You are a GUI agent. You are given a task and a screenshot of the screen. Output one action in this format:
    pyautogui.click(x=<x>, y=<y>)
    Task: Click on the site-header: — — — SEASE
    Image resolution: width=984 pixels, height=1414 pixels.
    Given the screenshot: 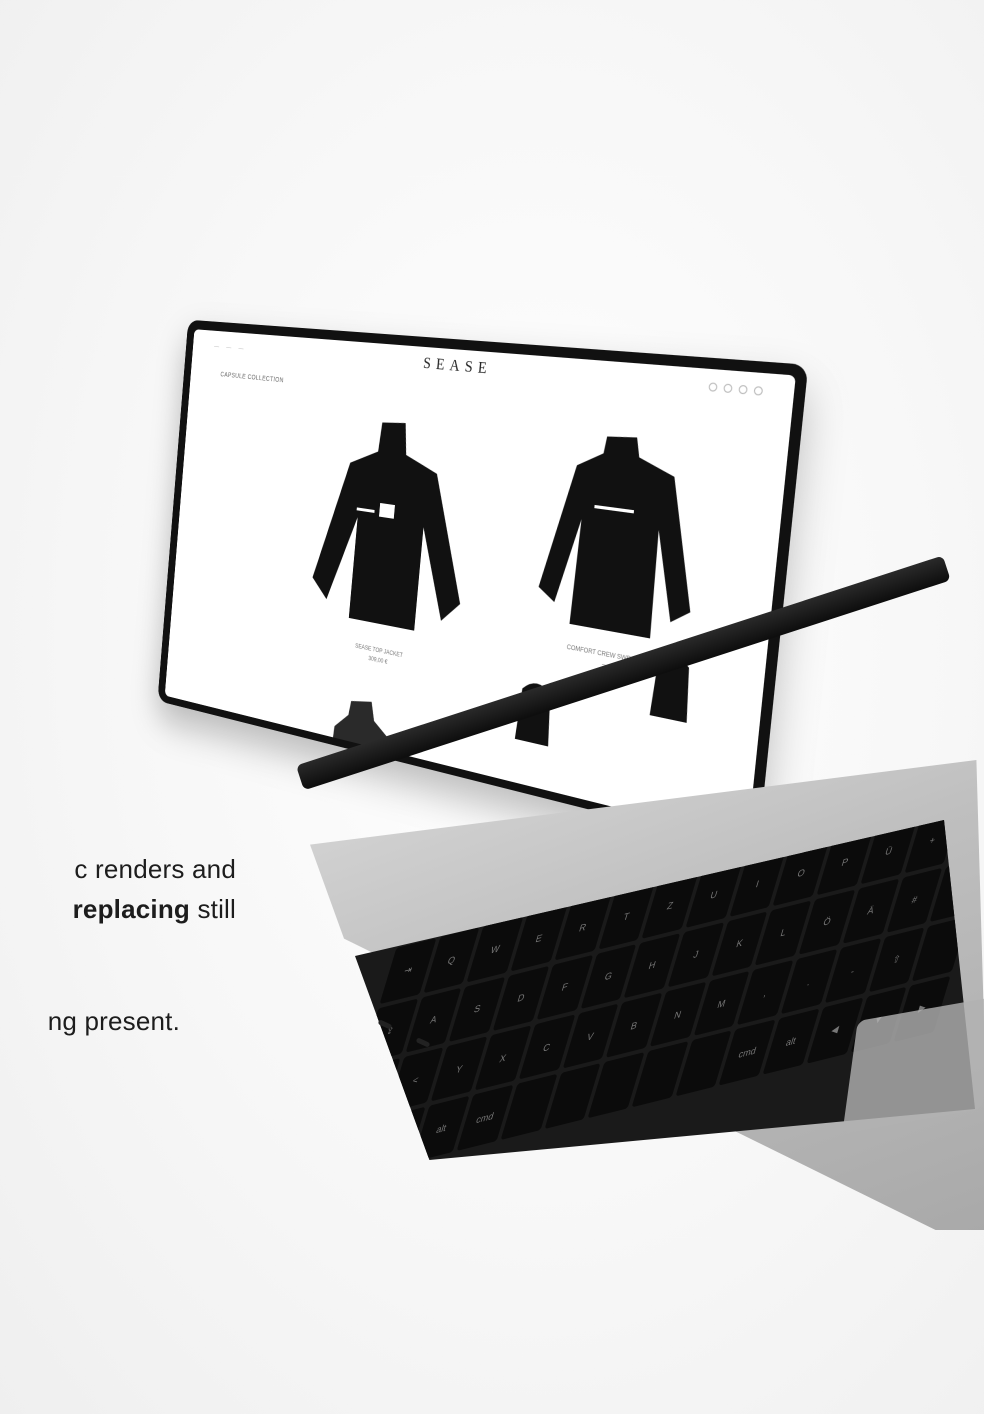 What is the action you would take?
    pyautogui.click(x=494, y=371)
    